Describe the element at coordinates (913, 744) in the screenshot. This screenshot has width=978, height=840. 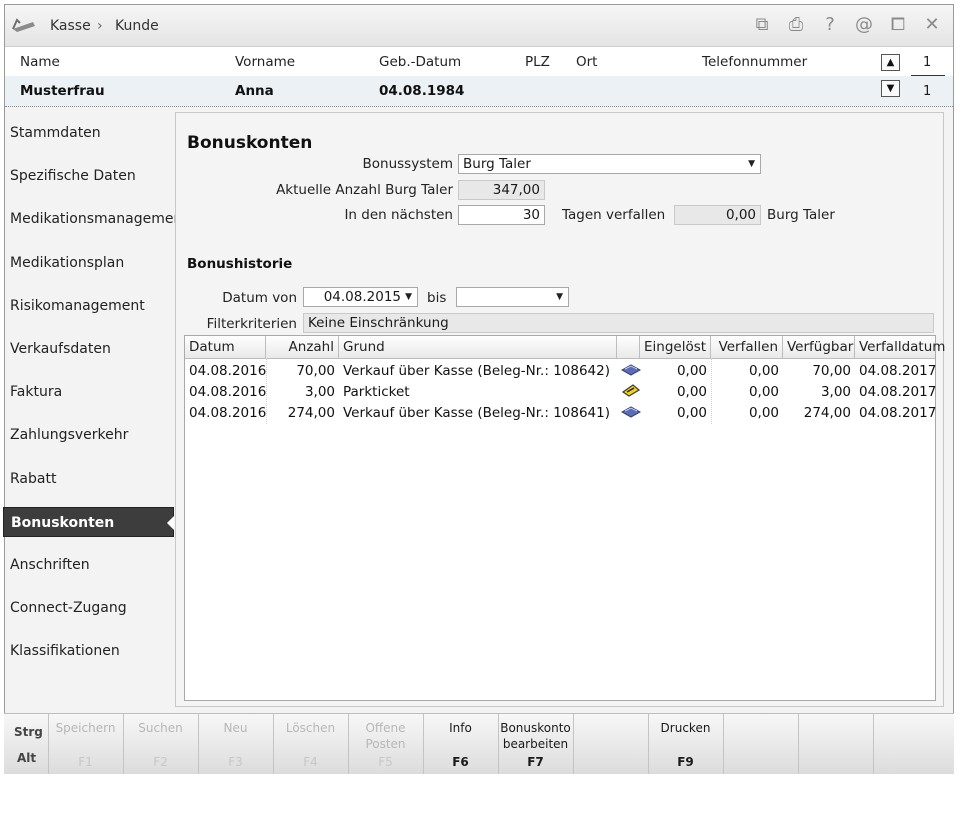
I see `fkey-f12-button` at that location.